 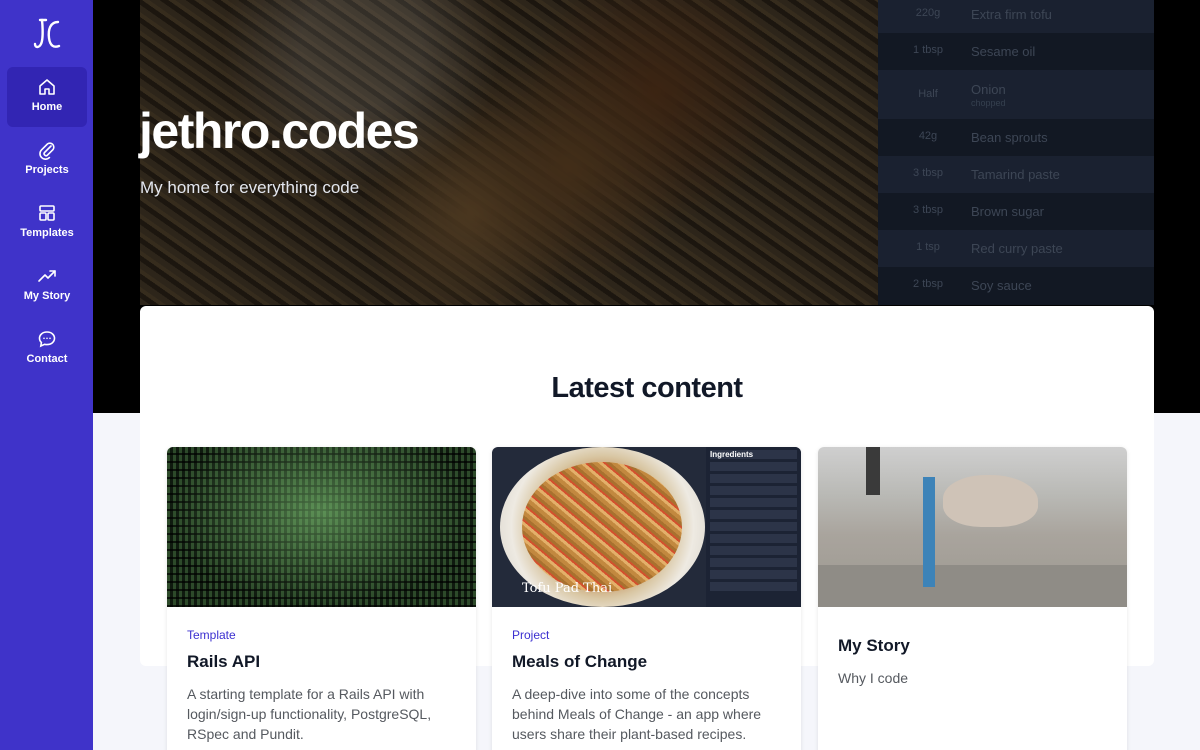 I want to click on home-icon, so click(x=47, y=87).